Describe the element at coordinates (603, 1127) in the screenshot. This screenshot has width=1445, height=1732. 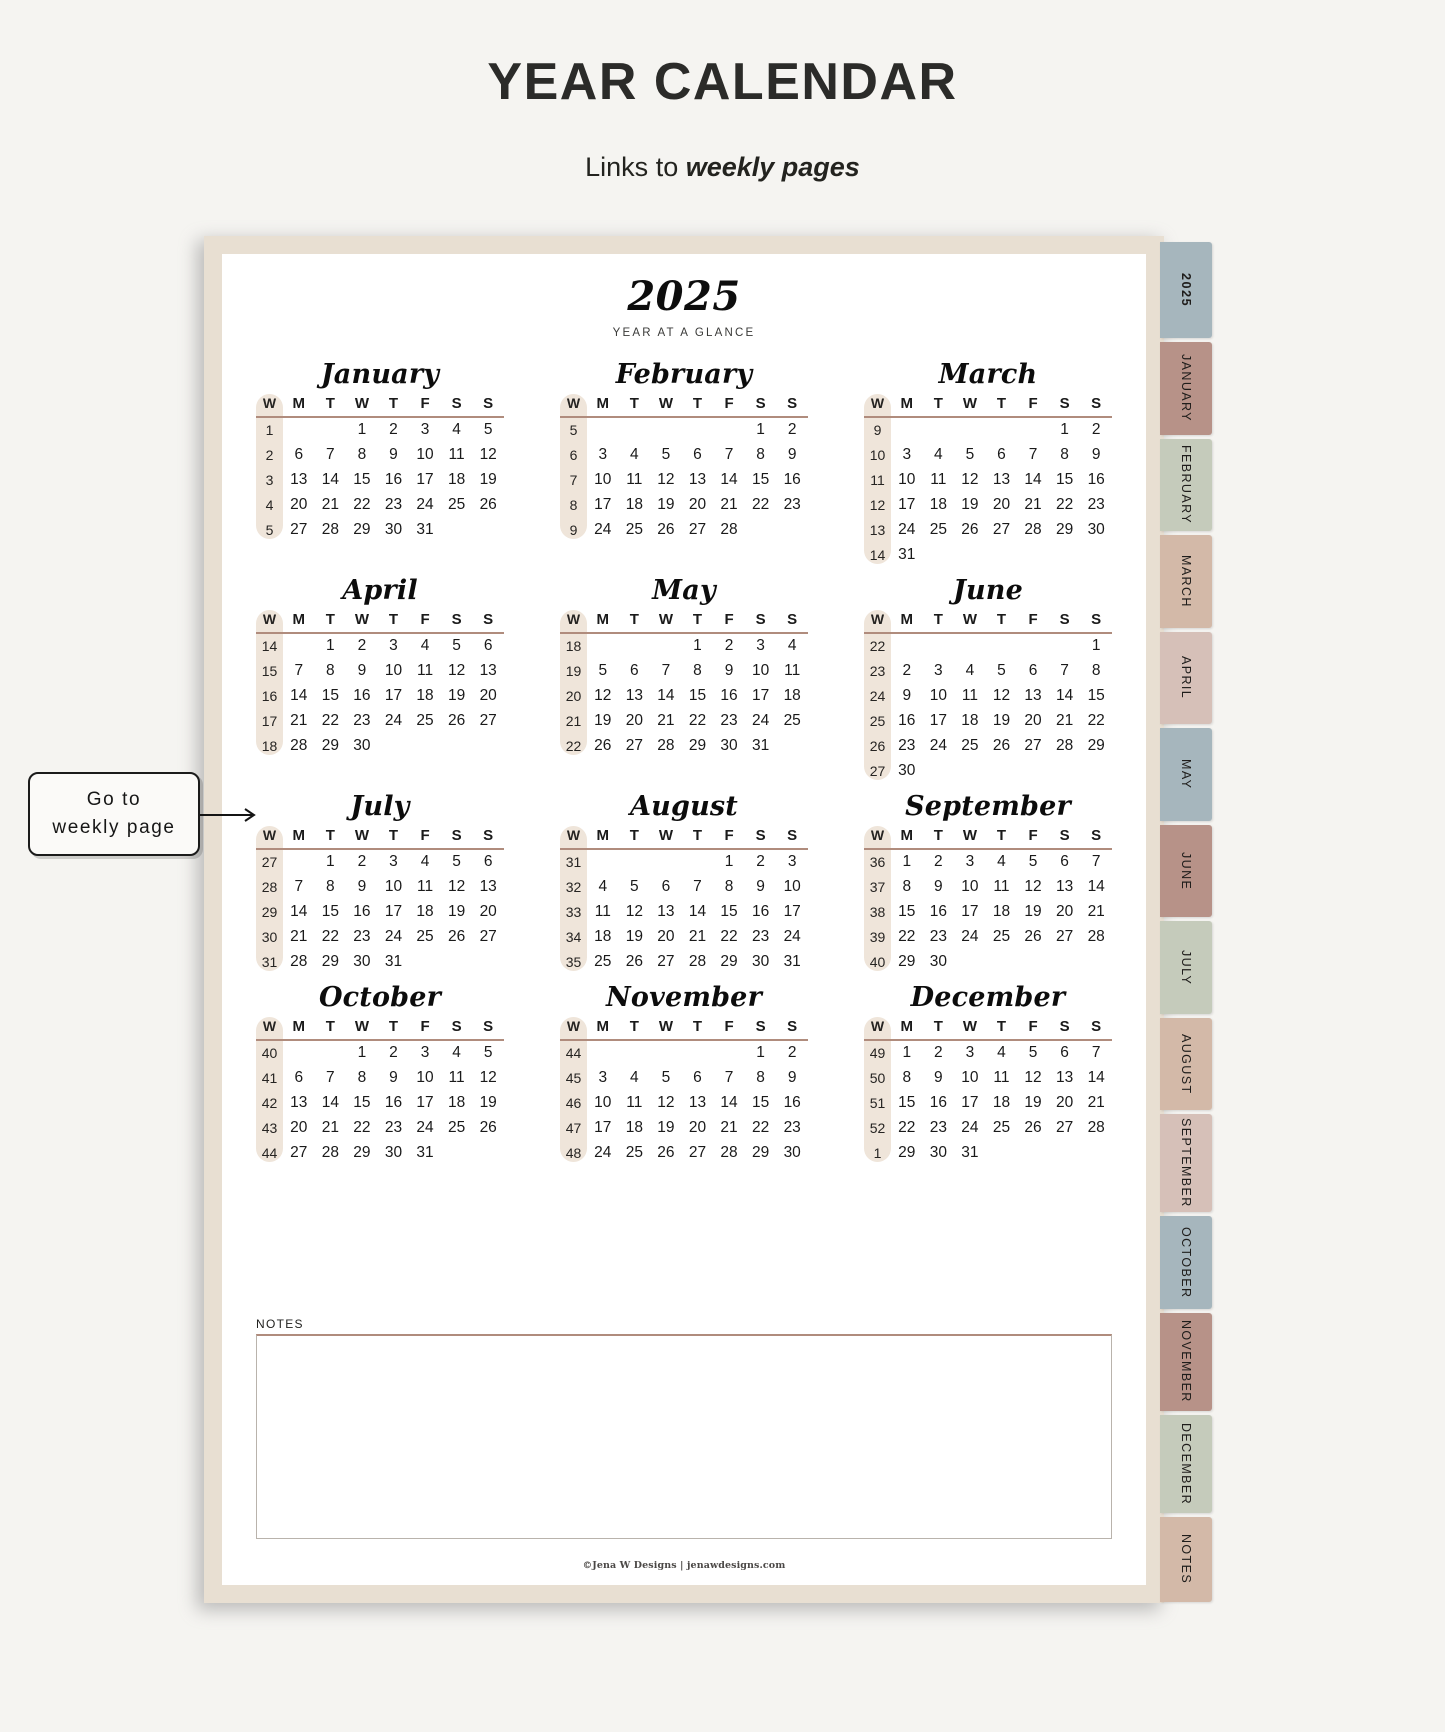
I see `day-cell: 17` at that location.